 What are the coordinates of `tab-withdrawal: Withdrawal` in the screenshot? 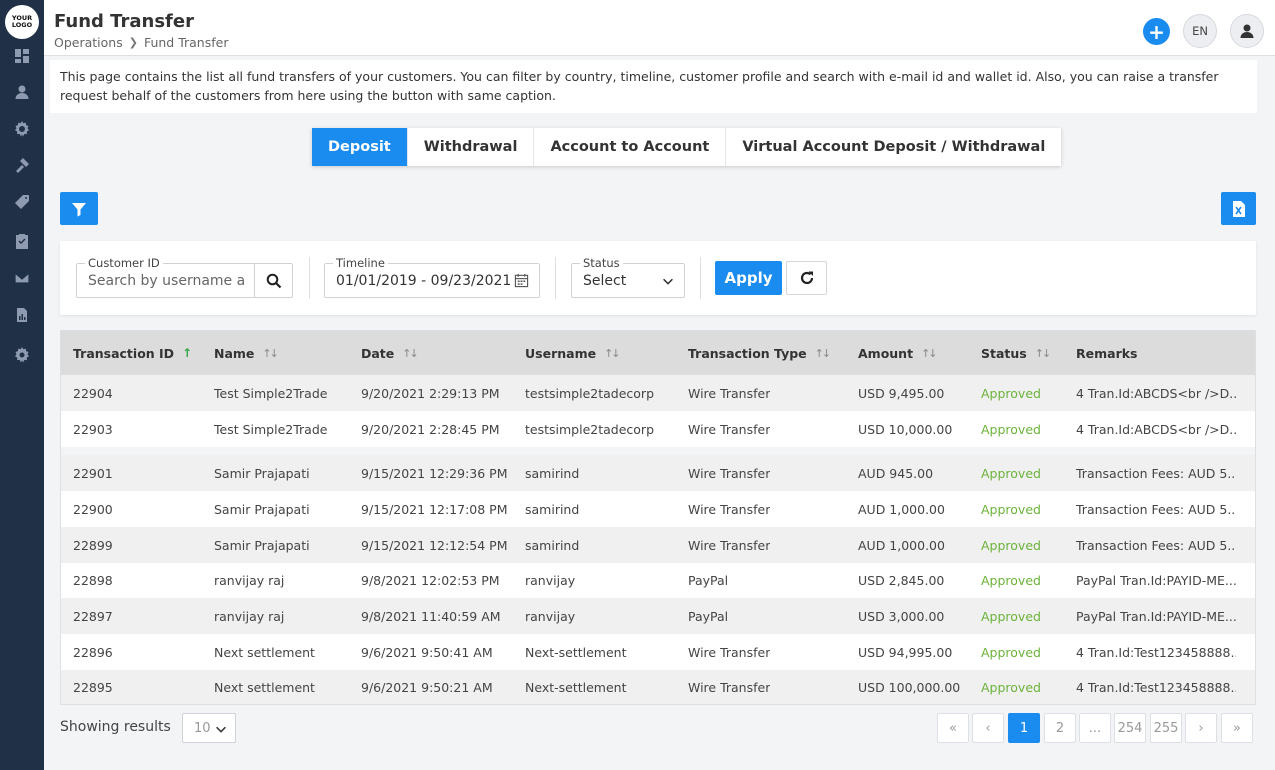 It's located at (471, 147).